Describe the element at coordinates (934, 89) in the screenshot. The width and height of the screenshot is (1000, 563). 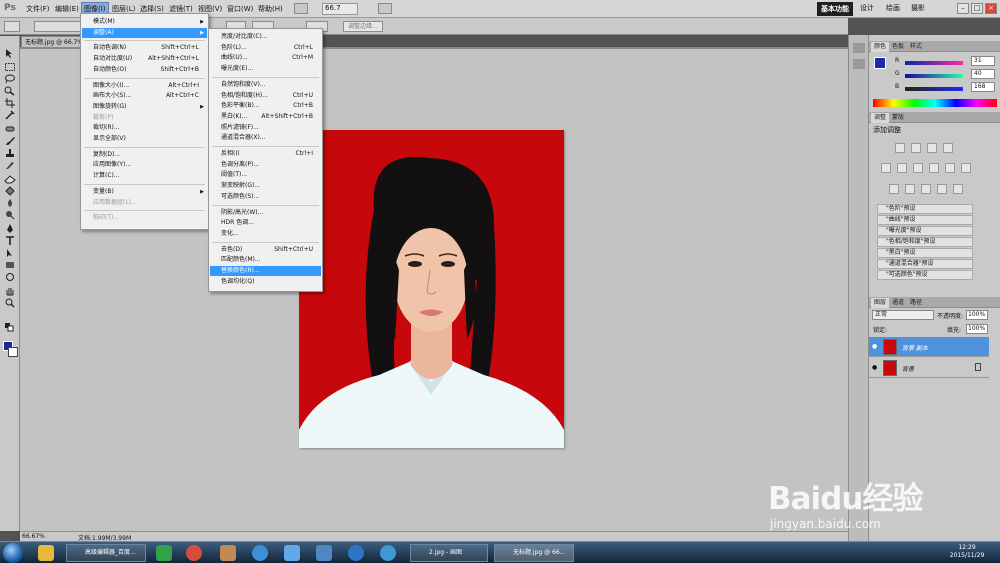
I see `blue-slider` at that location.